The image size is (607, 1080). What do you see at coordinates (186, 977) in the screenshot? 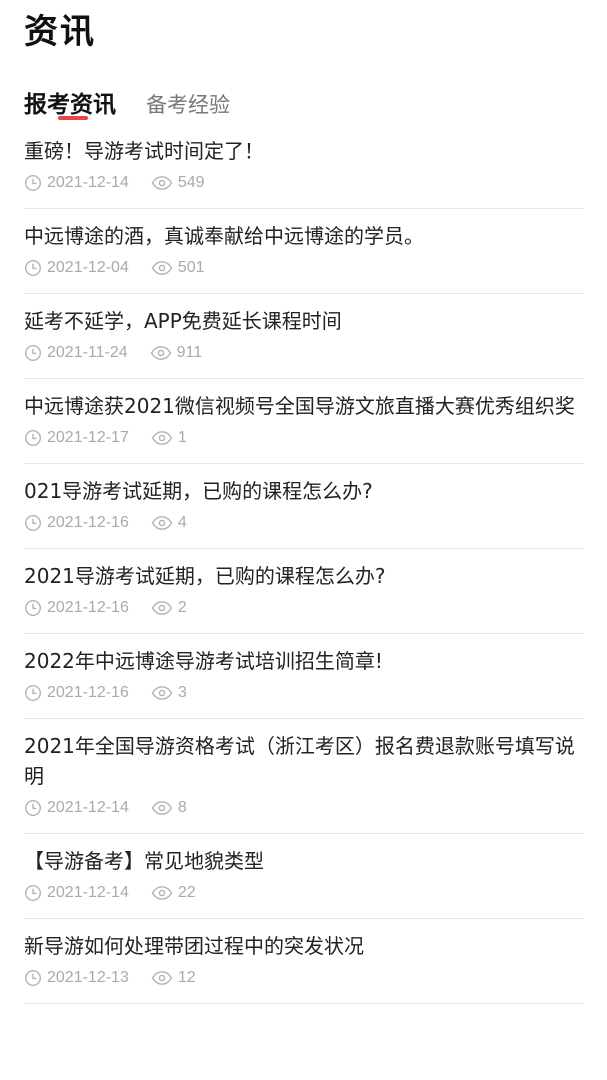
I see `news-views: 12` at bounding box center [186, 977].